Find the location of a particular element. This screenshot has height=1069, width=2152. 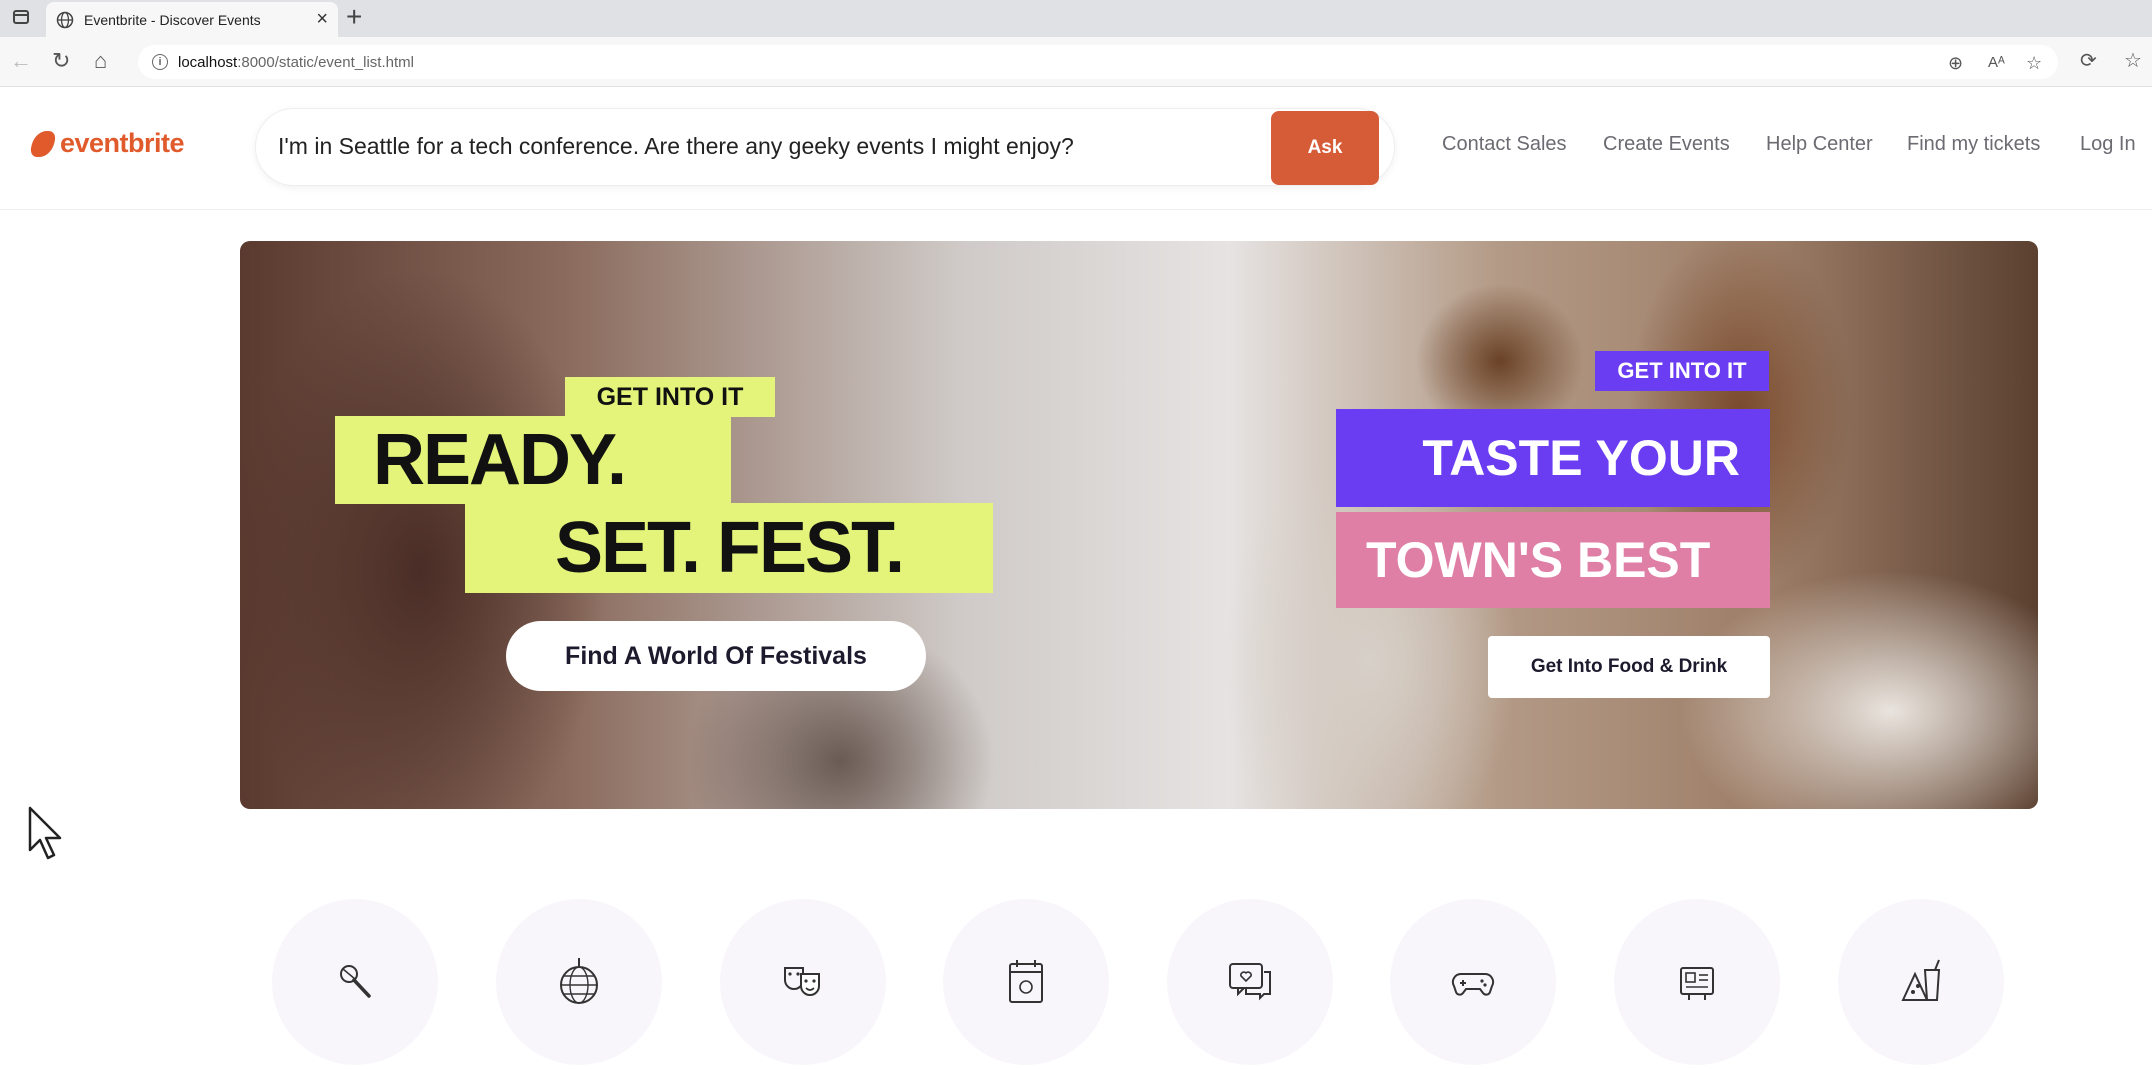

logo-text: eventbrite is located at coordinates (122, 143).